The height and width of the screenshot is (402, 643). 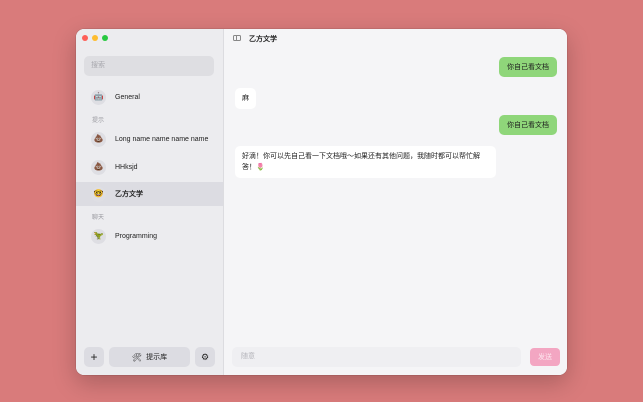 What do you see at coordinates (149, 167) in the screenshot?
I see `sidebar-item-hhksjd: 💩 HHksjd` at bounding box center [149, 167].